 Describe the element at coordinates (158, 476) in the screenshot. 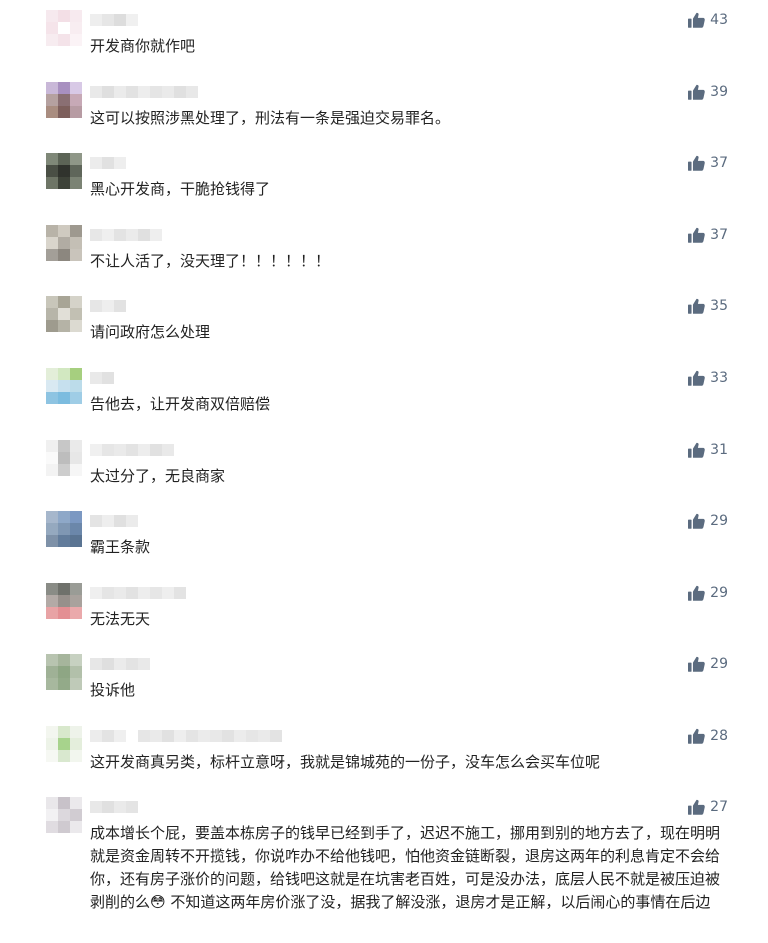

I see `comment-text: 太过分了，无良商家` at that location.